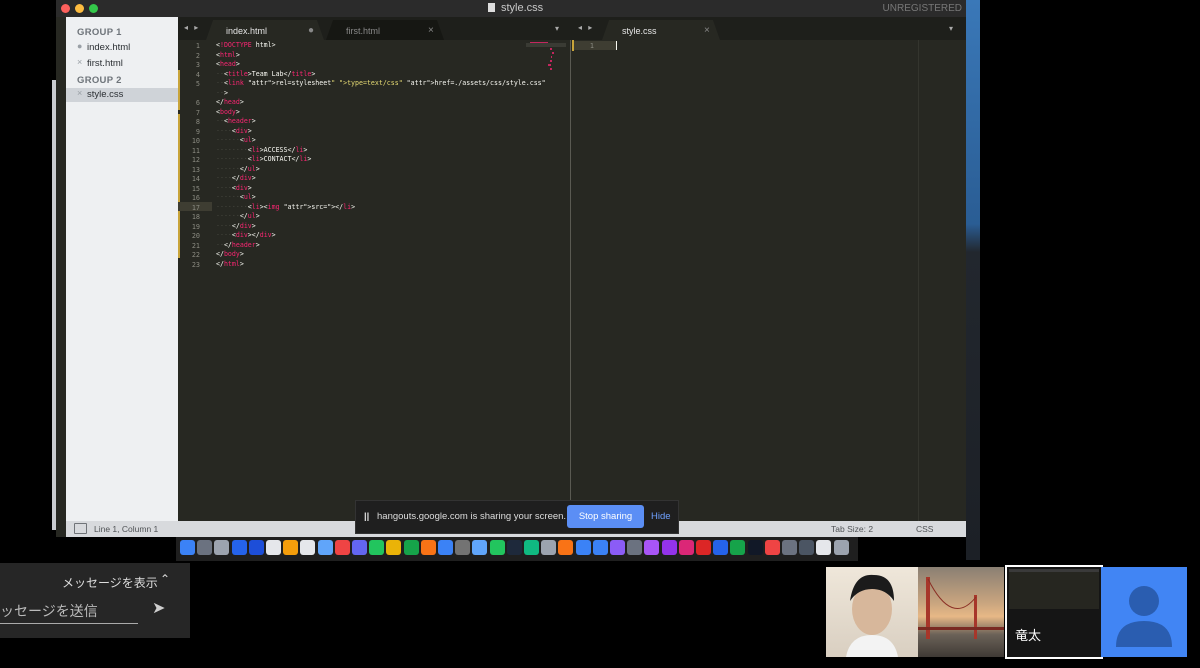 This screenshot has height=668, width=1200. Describe the element at coordinates (661, 30) in the screenshot. I see `tab-style-css: style.css ×` at that location.